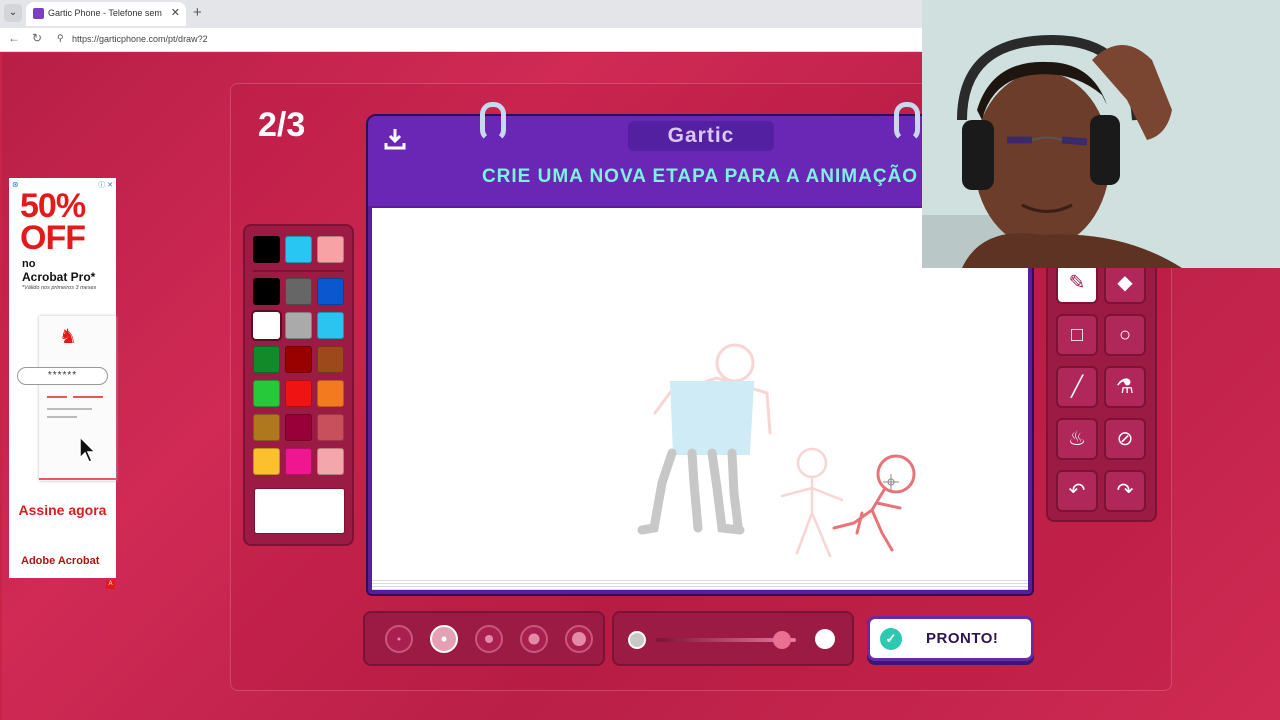 This screenshot has height=720, width=1280. Describe the element at coordinates (299, 511) in the screenshot. I see `current-color-preview` at that location.